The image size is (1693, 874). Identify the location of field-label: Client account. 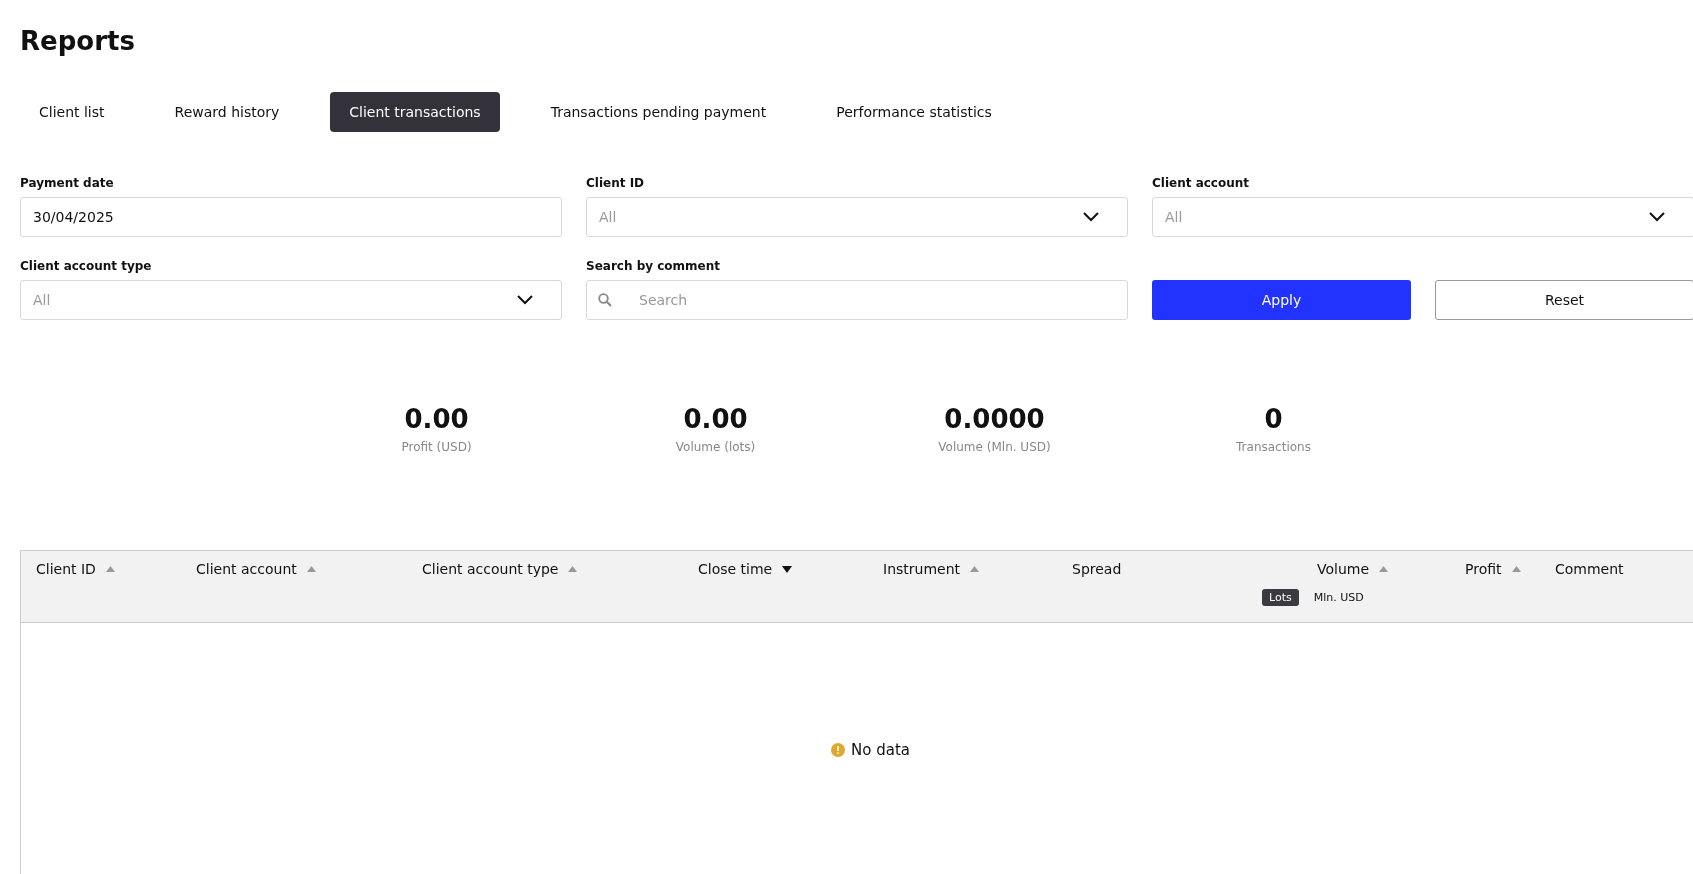
(1201, 183).